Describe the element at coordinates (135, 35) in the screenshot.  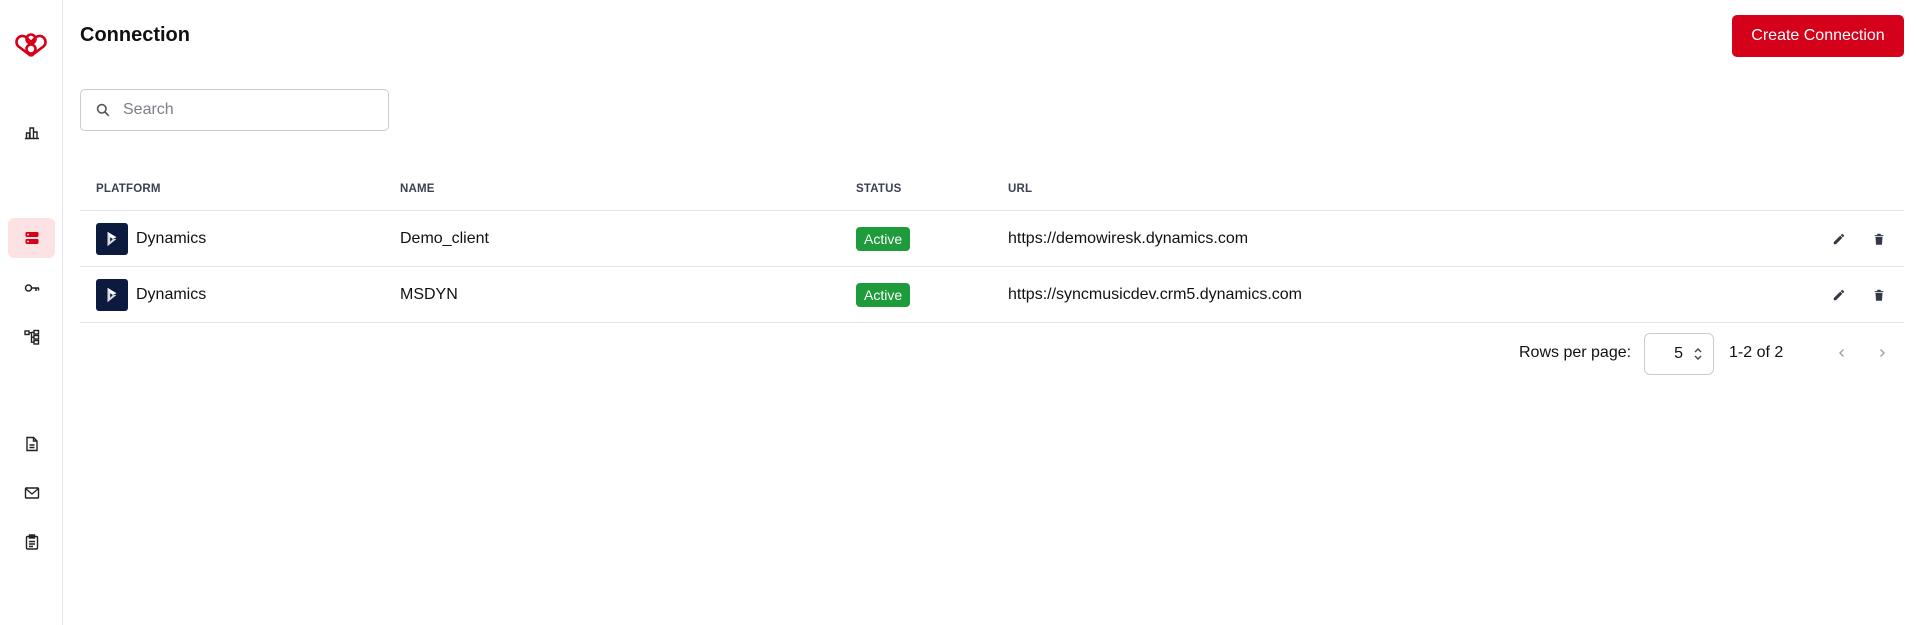
I see `page-title: Connection` at that location.